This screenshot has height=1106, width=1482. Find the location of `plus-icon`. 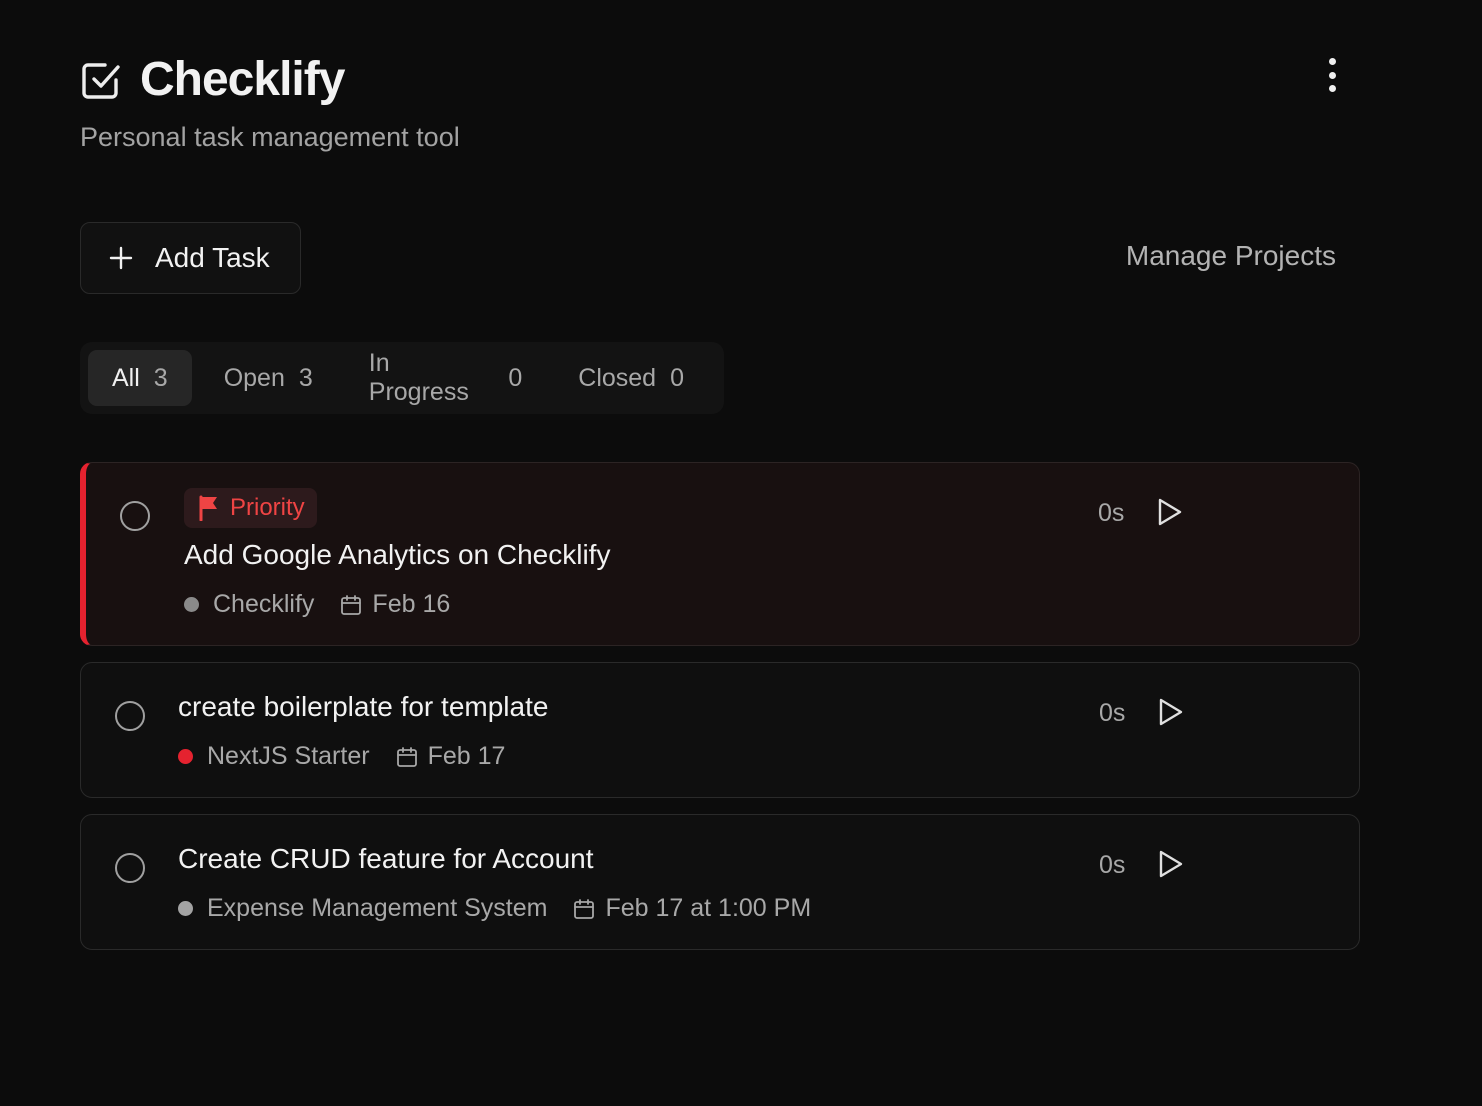

plus-icon is located at coordinates (121, 258).